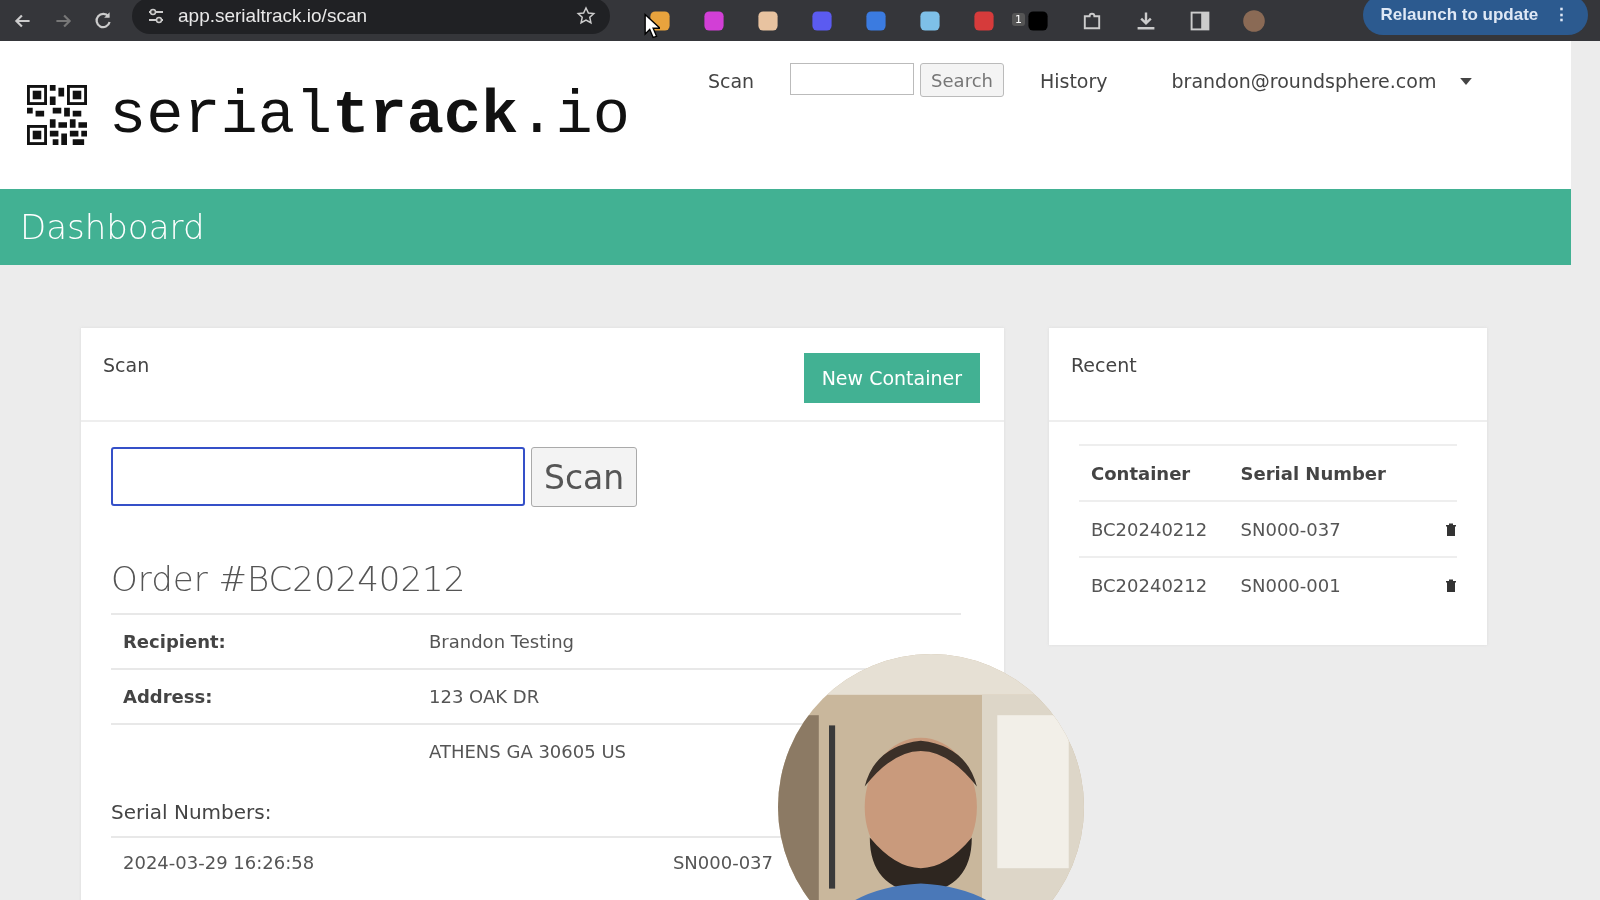 This screenshot has height=900, width=1600. I want to click on nav-link: History, so click(1073, 81).